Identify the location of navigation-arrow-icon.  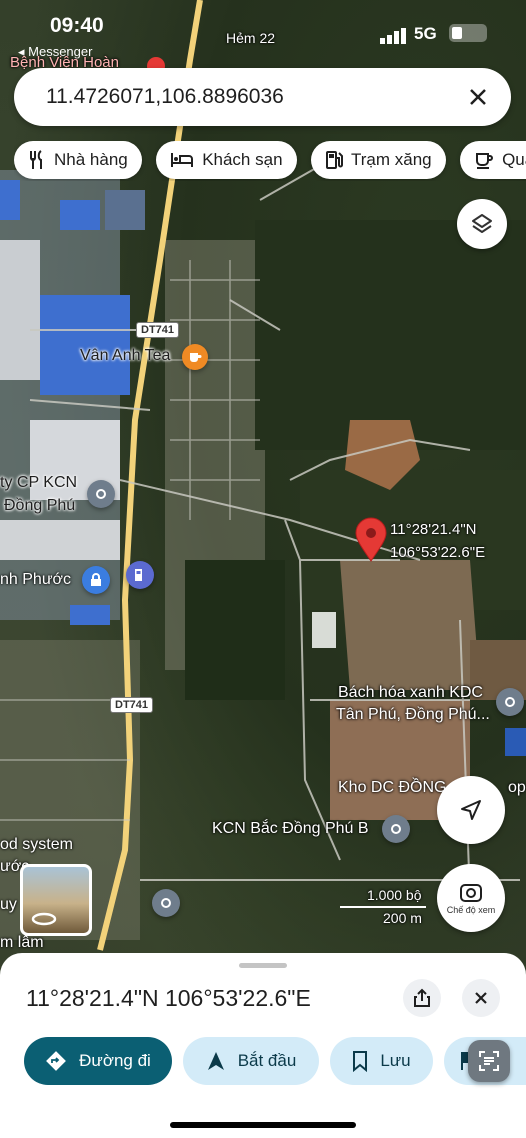
(471, 810).